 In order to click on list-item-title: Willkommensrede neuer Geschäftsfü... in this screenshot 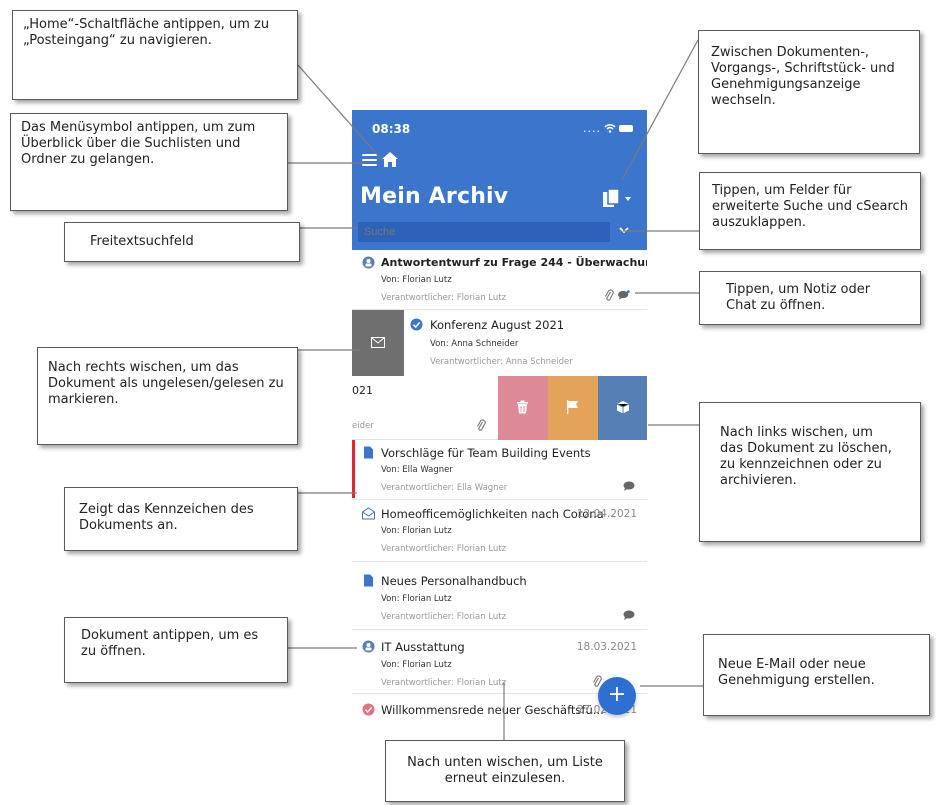, I will do `click(492, 710)`.